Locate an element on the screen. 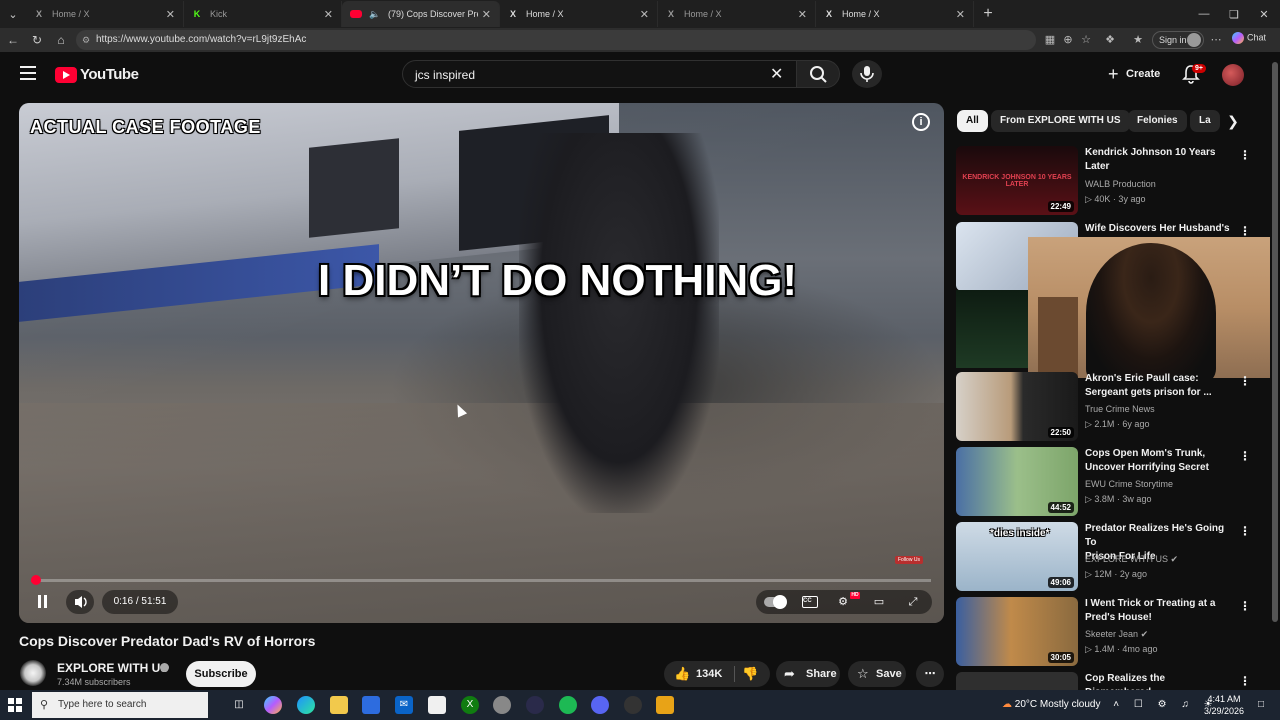 The height and width of the screenshot is (720, 1280). chip-felonies: Felonies is located at coordinates (1157, 121).